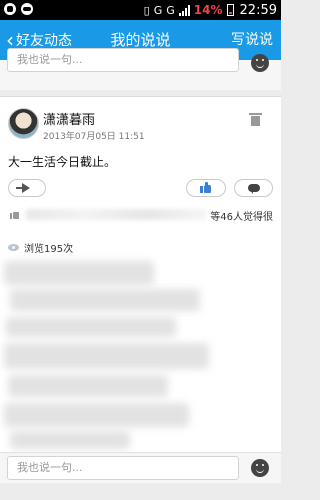 The image size is (320, 500). Describe the element at coordinates (13, 247) in the screenshot. I see `eye-icon` at that location.